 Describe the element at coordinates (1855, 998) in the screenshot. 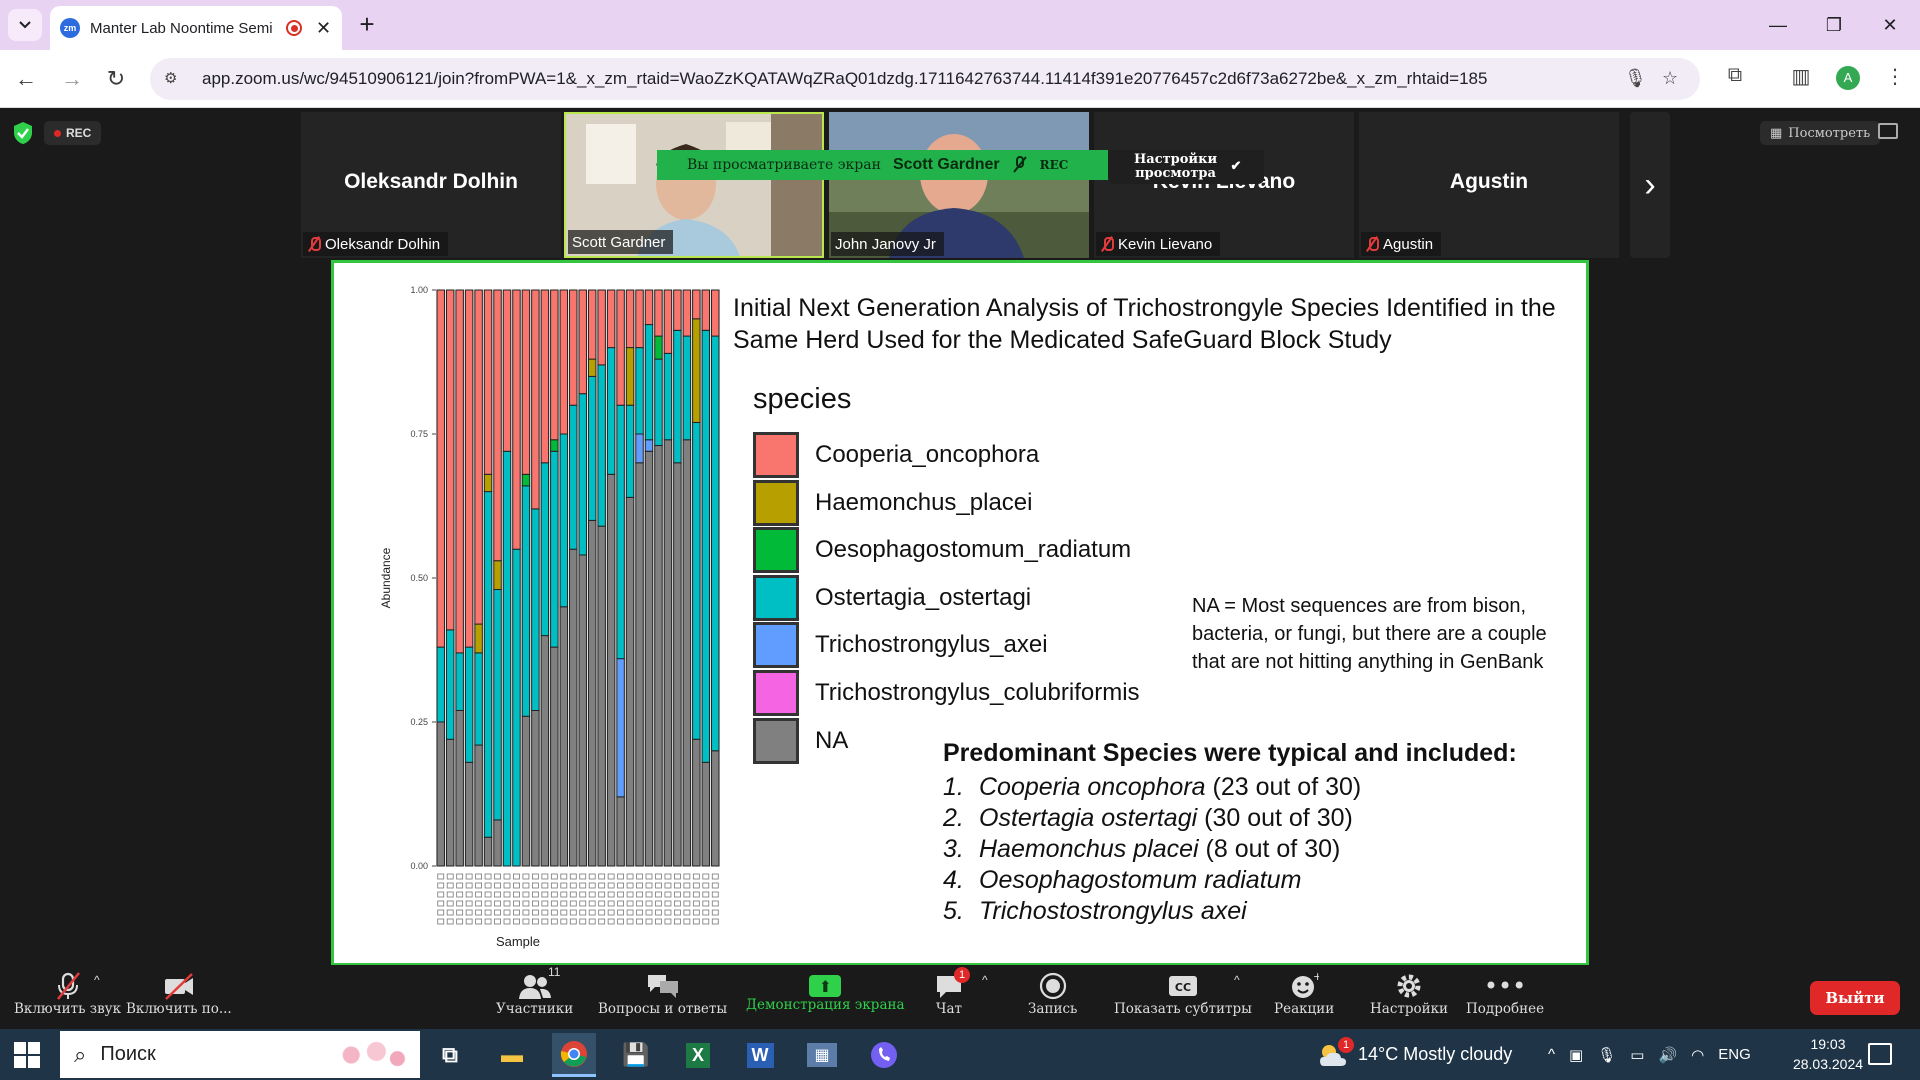

I see `leave-meeting-button: Выйти` at that location.